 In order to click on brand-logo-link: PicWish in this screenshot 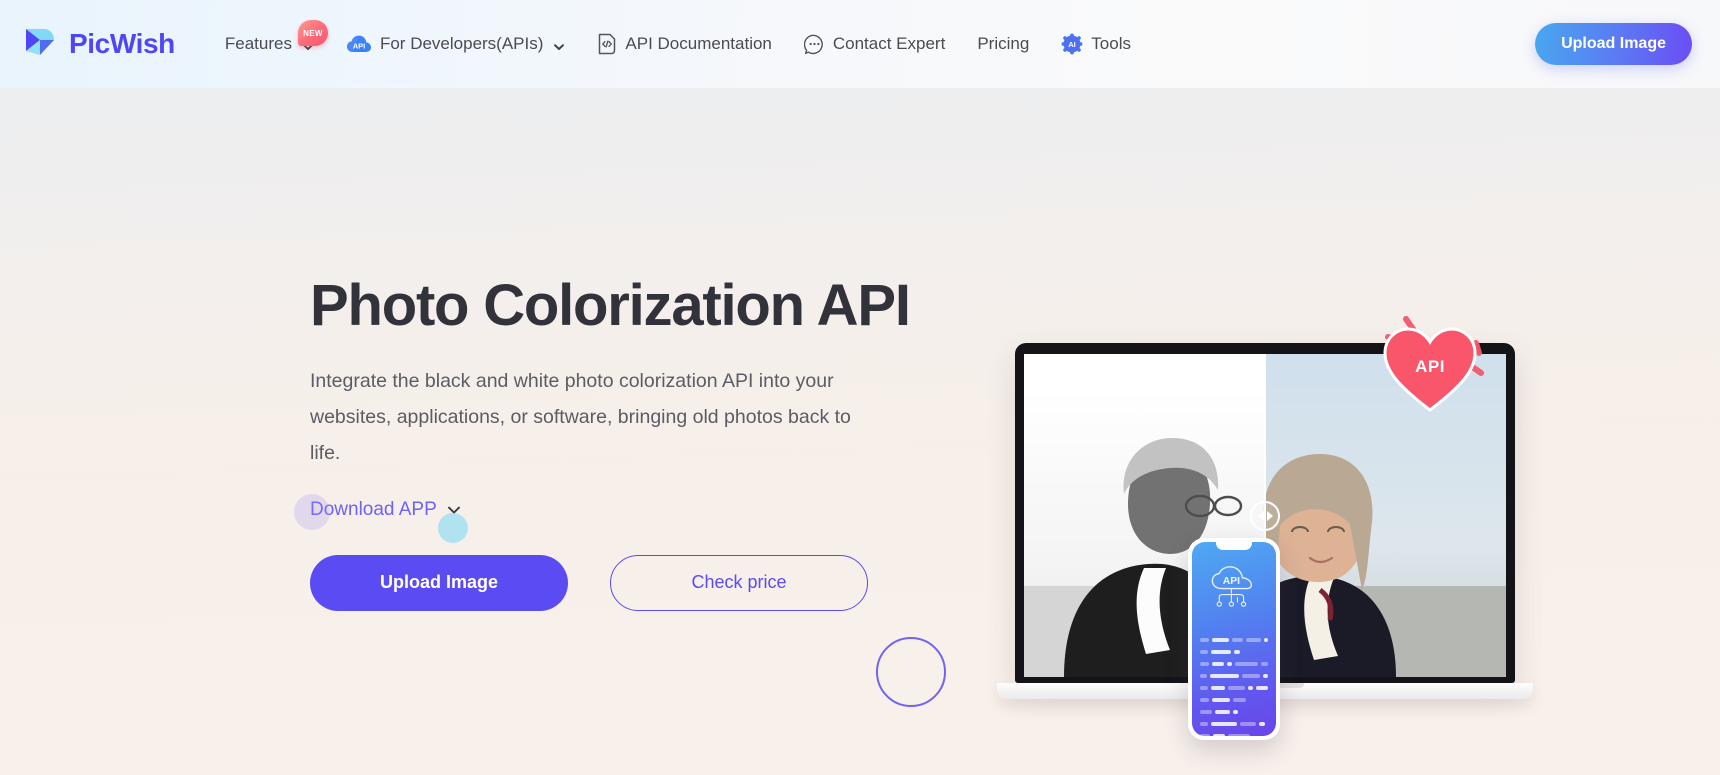, I will do `click(97, 44)`.